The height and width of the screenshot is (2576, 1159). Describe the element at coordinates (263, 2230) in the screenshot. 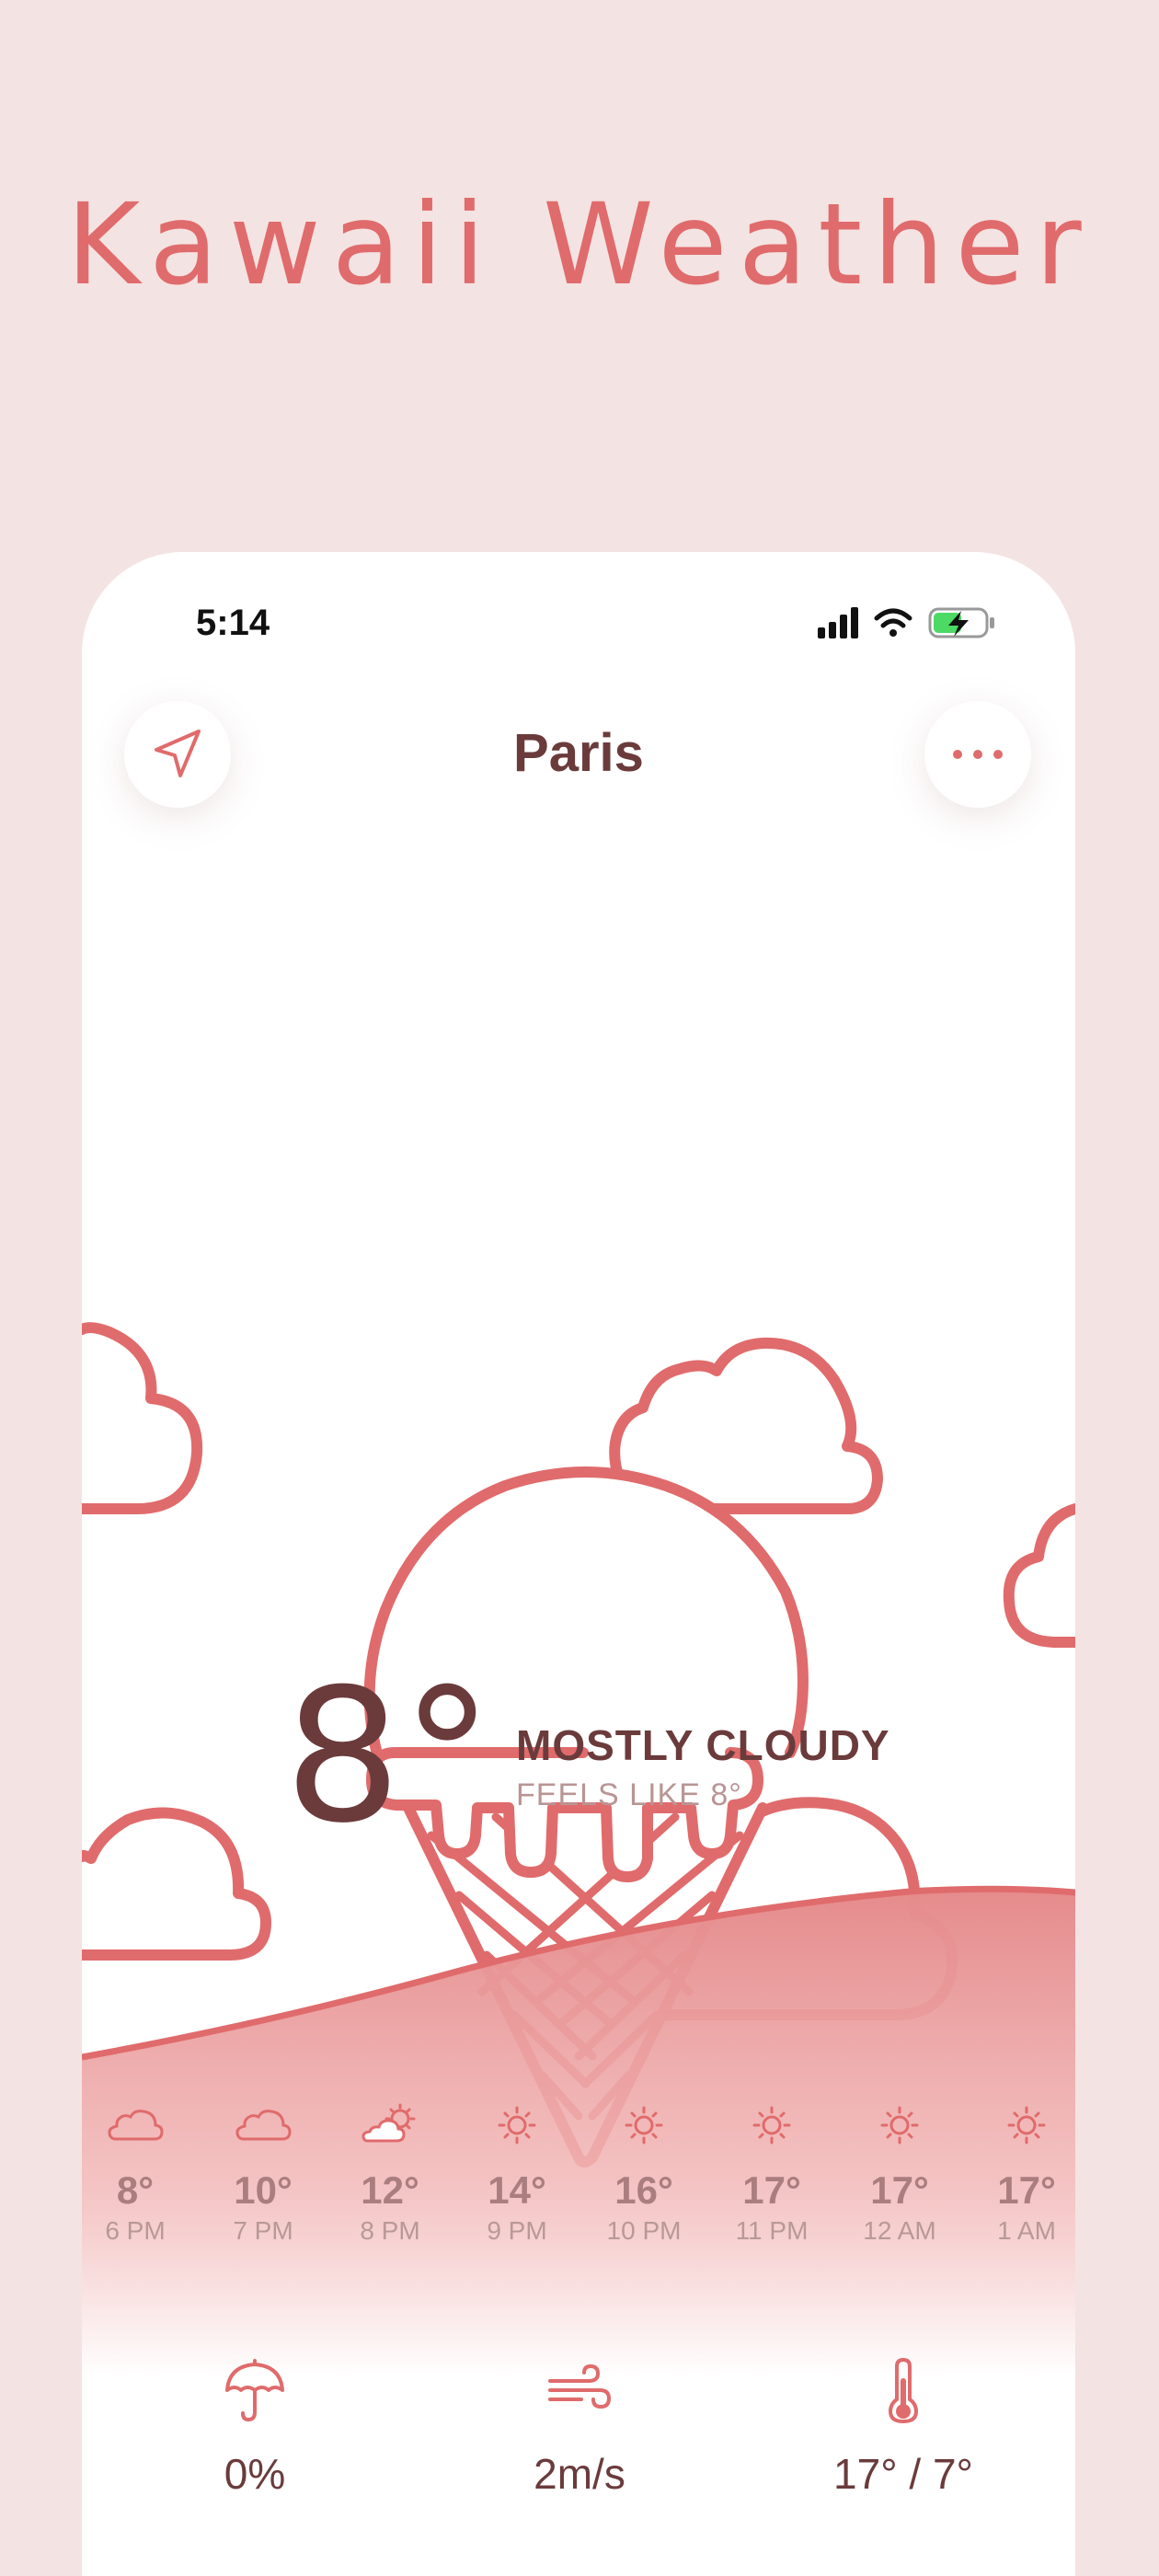

I see `hourly-time: 7 PM` at that location.